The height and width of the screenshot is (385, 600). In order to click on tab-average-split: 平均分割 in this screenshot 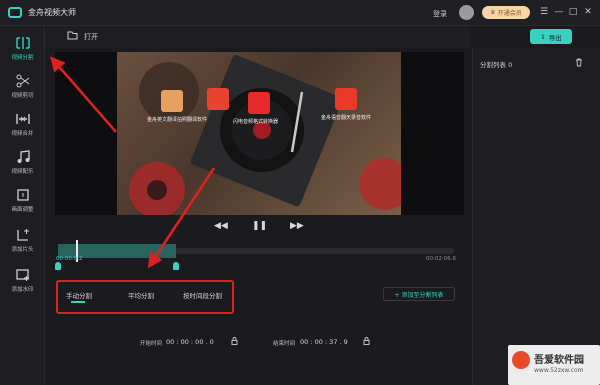, I will do `click(141, 295)`.